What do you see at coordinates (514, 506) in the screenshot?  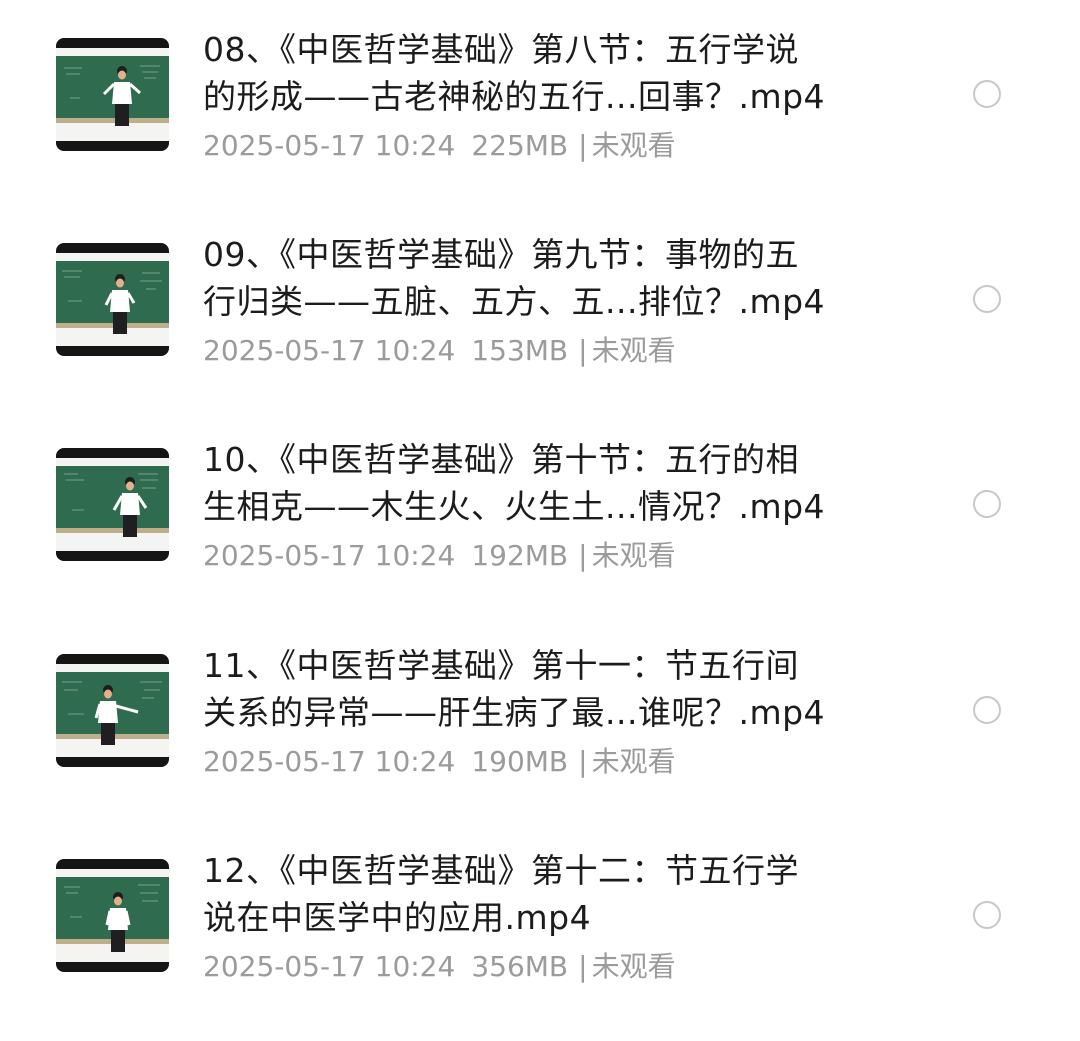 I see `file-title-line-2: 生相克——木生火、火生土...情况？.mp4` at bounding box center [514, 506].